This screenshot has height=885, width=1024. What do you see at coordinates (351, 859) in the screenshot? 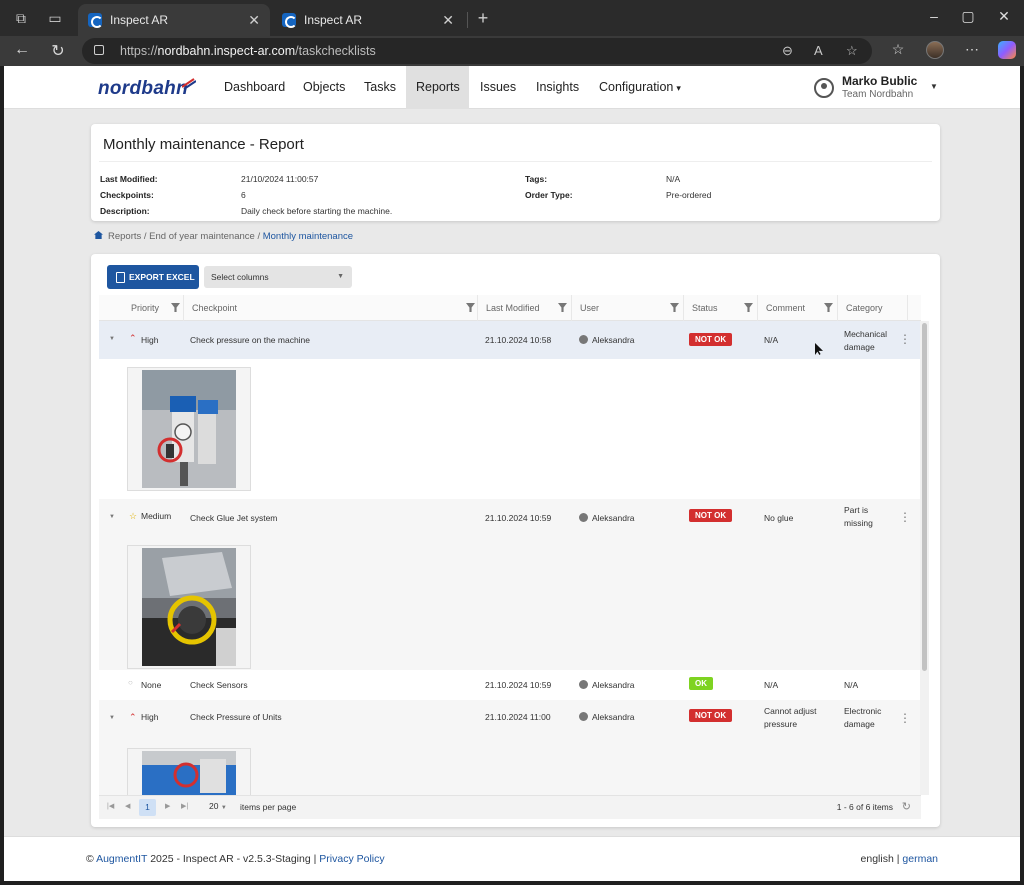
I see `privacy-policy-link: Privacy Policy` at bounding box center [351, 859].